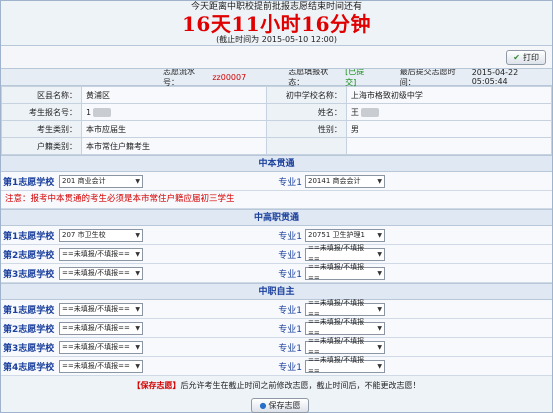 This screenshot has width=553, height=413. What do you see at coordinates (89, 112) in the screenshot?
I see `regno-value: 1` at bounding box center [89, 112].